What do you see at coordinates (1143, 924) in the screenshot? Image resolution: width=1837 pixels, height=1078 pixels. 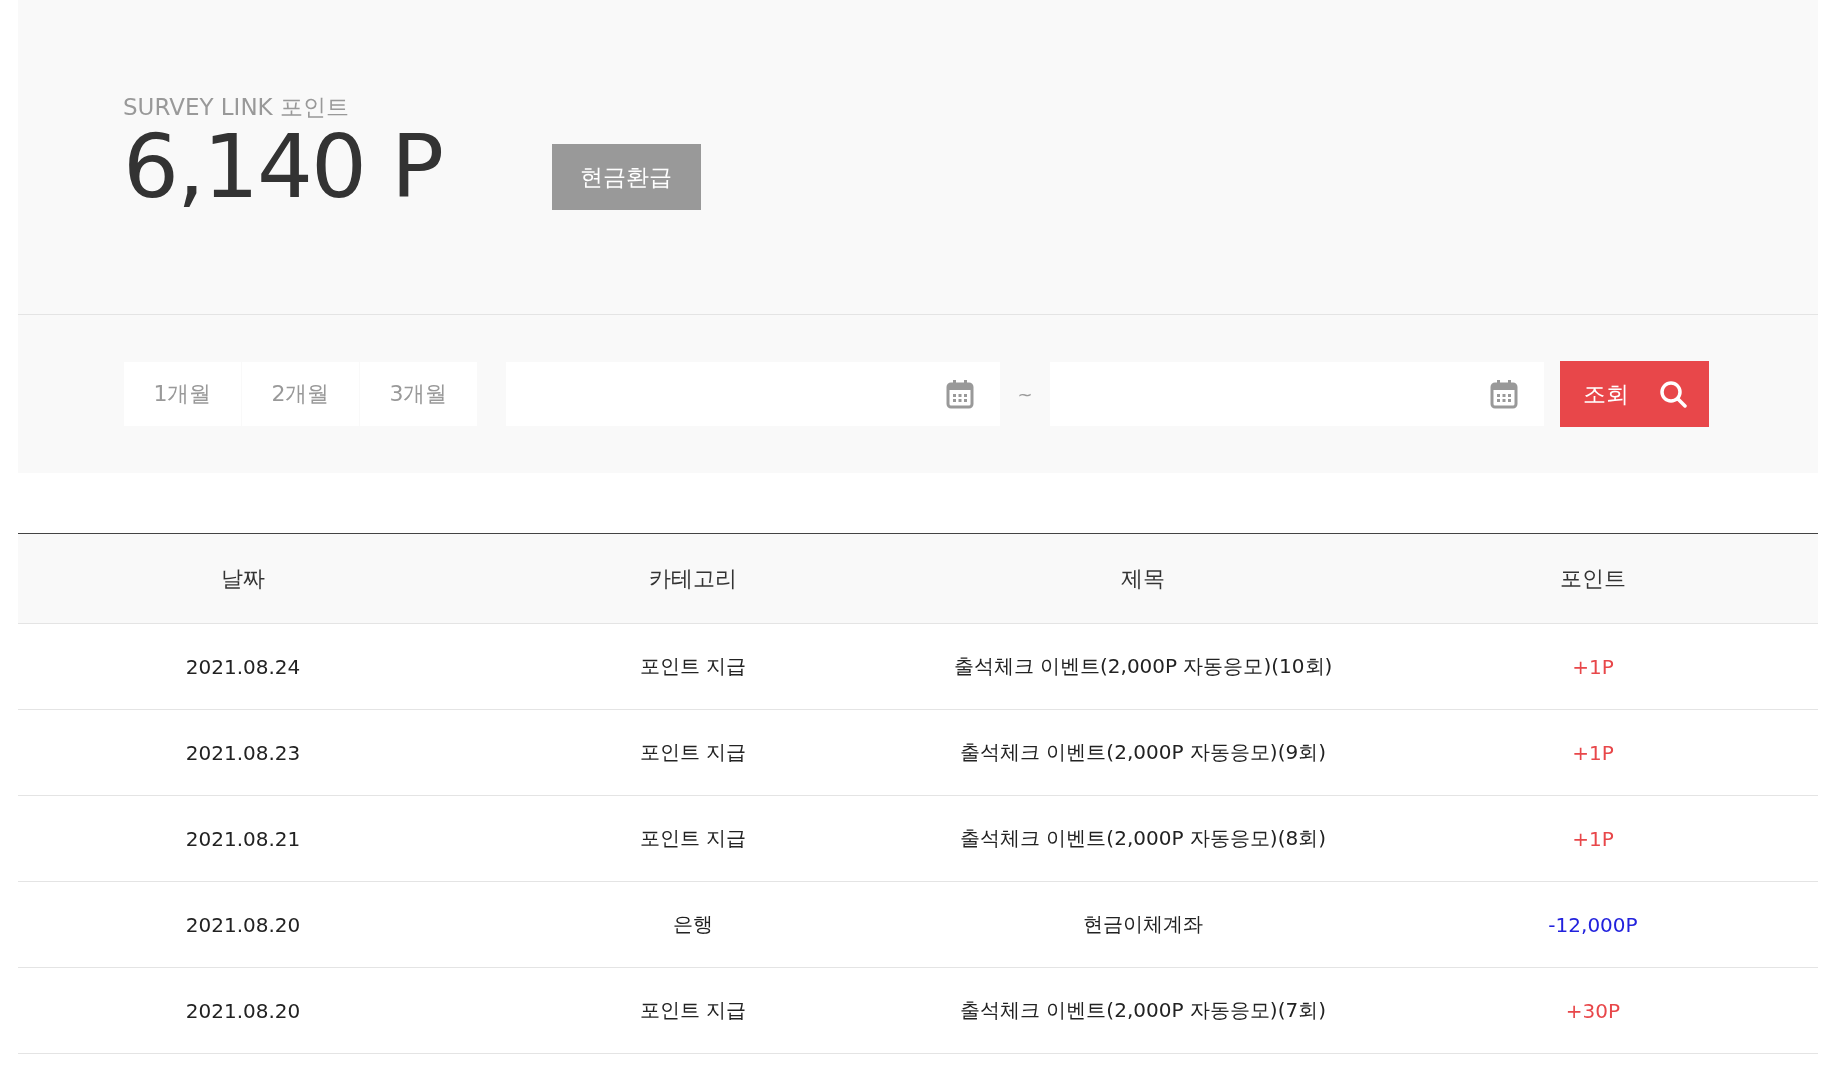 I see `title-cell-text: 현금이체계좌` at bounding box center [1143, 924].